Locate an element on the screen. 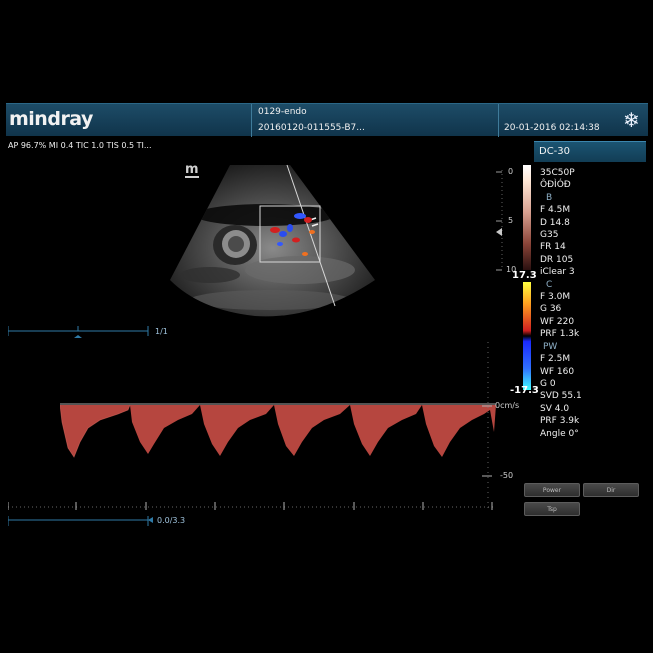 The height and width of the screenshot is (653, 653). color-bar-max: 17.3 is located at coordinates (524, 275).